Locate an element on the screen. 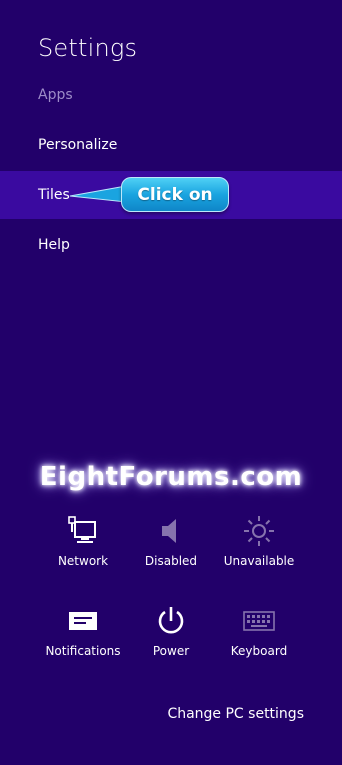  callout-click-on: Click on is located at coordinates (175, 194).